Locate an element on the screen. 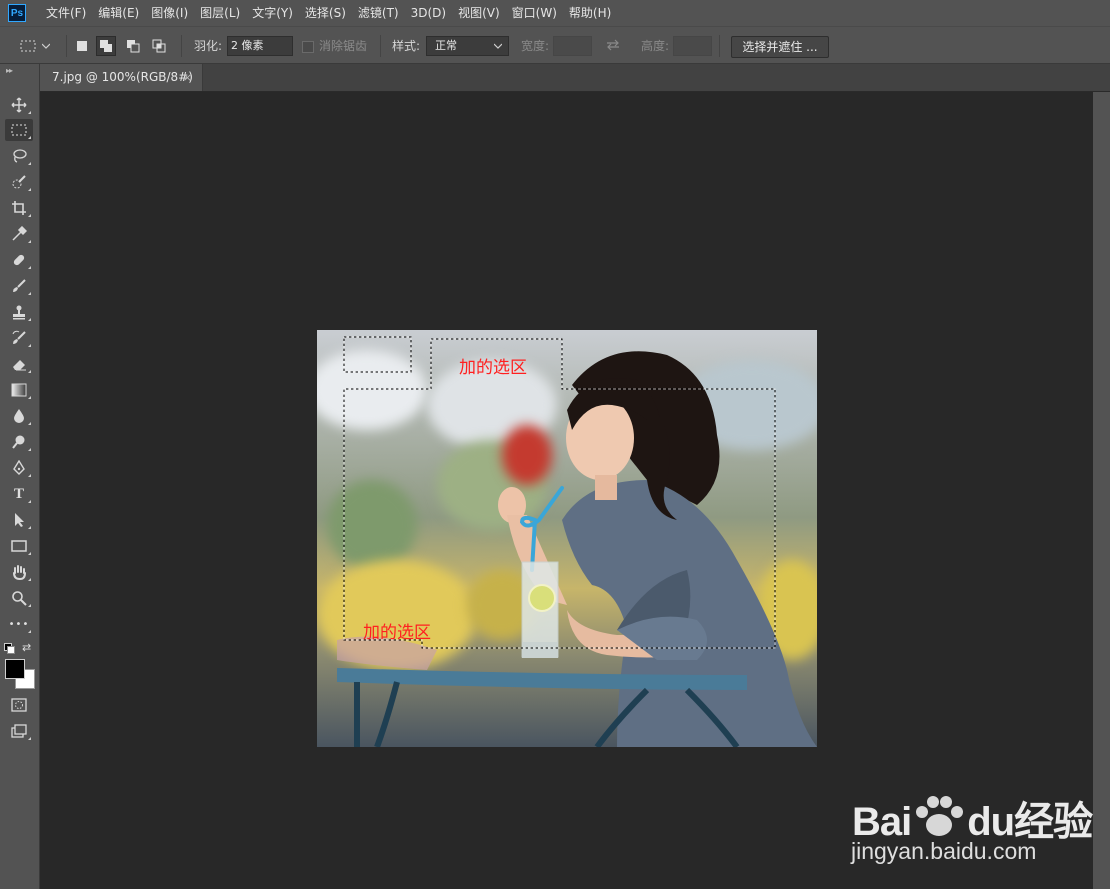 The width and height of the screenshot is (1110, 889). type-tool: T is located at coordinates (19, 494).